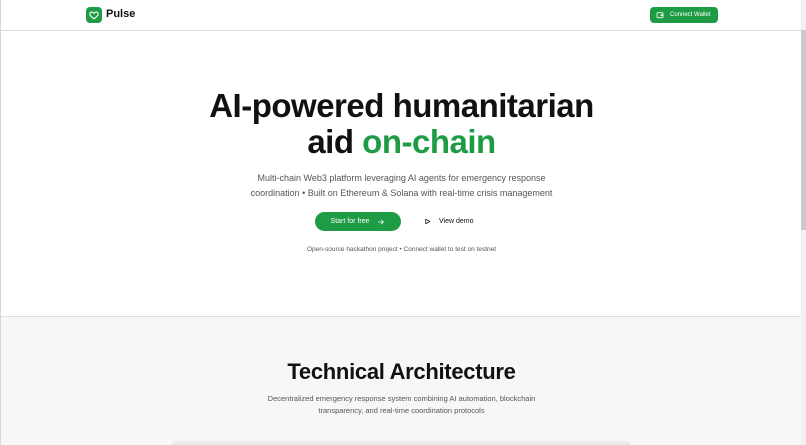 The height and width of the screenshot is (445, 806). I want to click on hero-title-line1: AI-powered humanitarian, so click(401, 105).